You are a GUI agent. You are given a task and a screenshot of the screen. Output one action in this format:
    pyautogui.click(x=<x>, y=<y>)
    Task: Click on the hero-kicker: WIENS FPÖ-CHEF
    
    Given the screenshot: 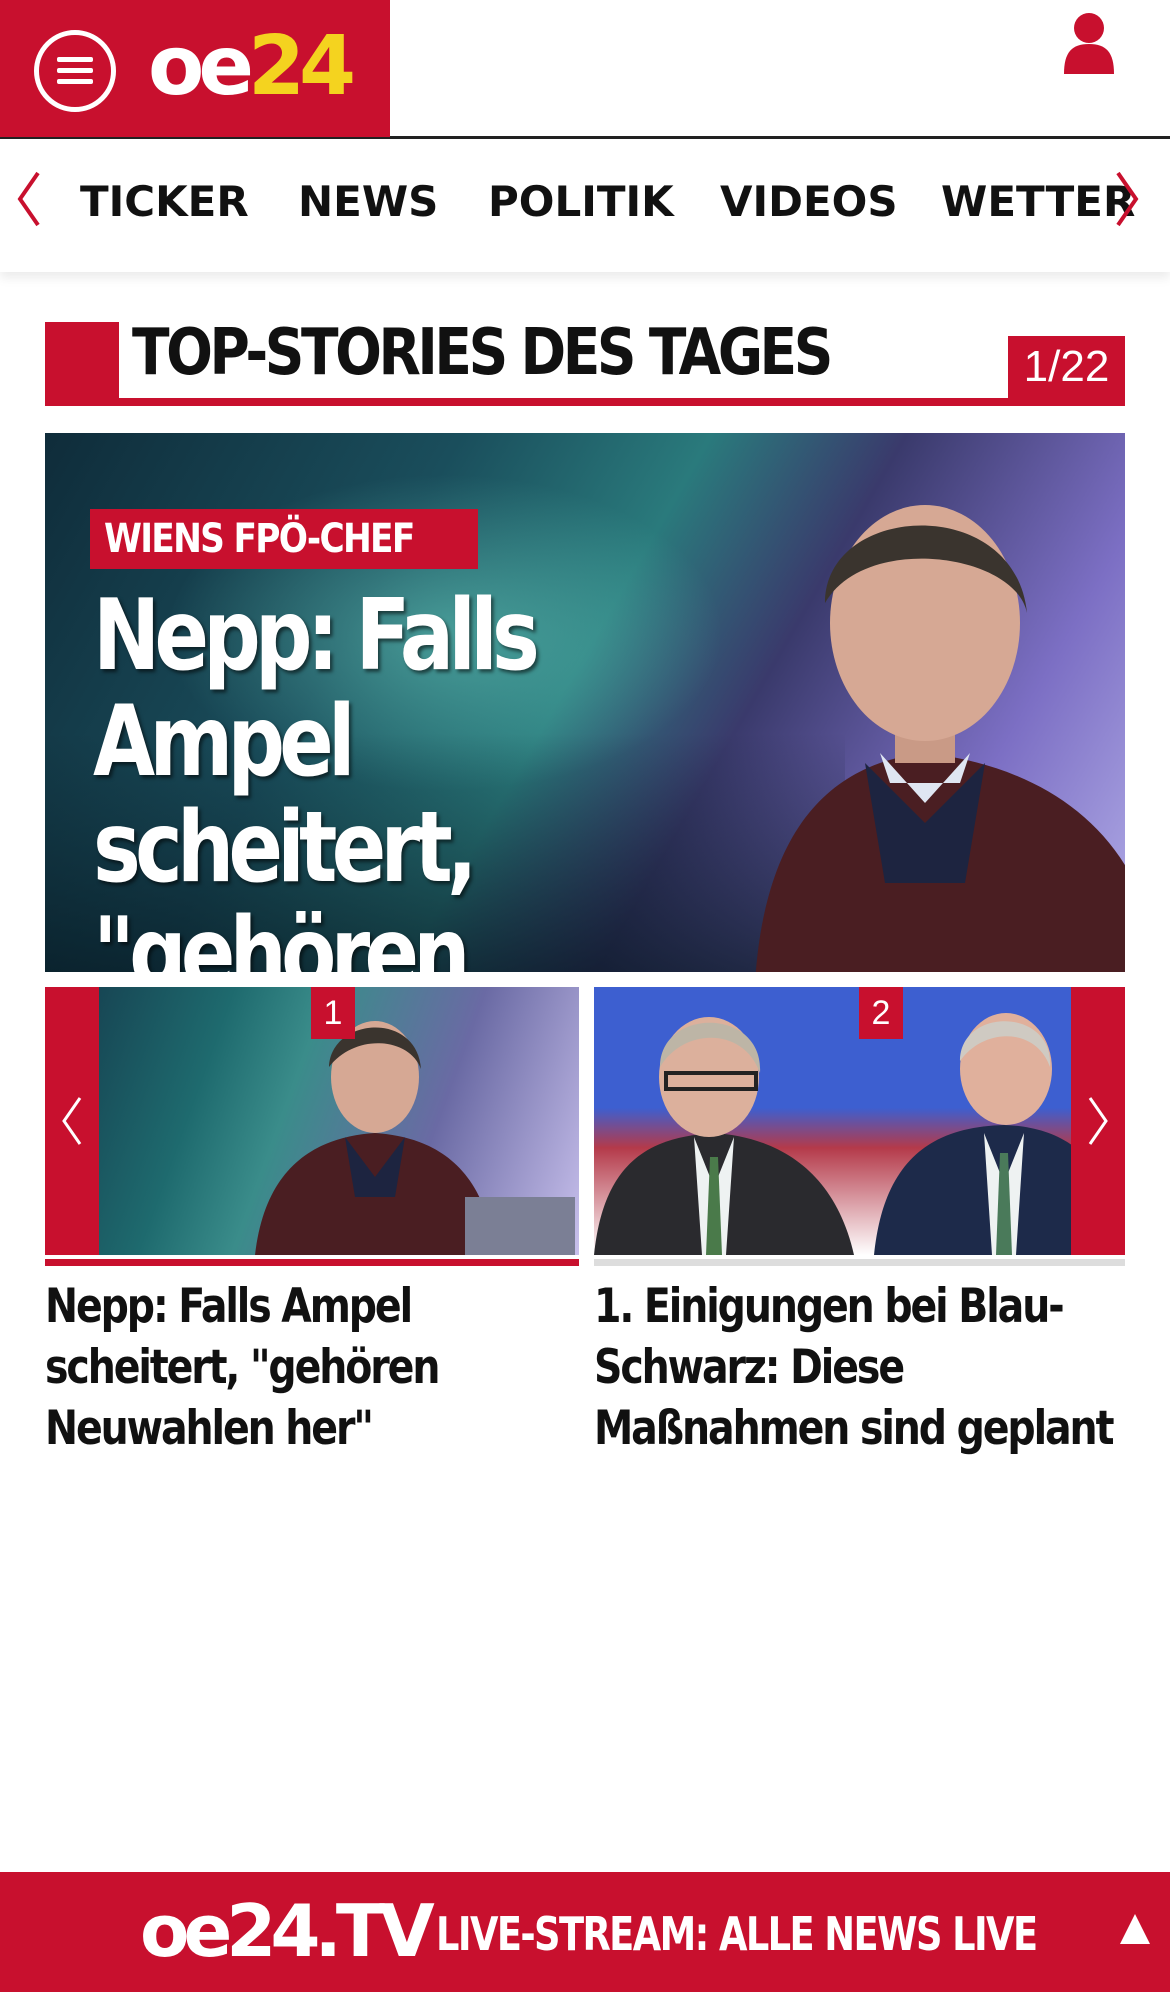 What is the action you would take?
    pyautogui.click(x=284, y=539)
    